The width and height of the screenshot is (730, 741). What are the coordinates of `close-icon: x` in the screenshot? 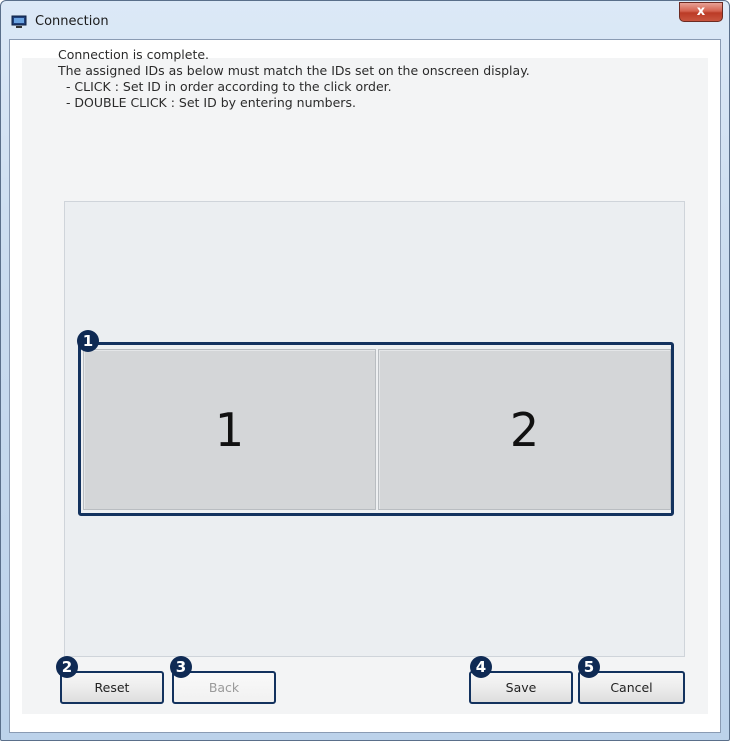 It's located at (701, 11).